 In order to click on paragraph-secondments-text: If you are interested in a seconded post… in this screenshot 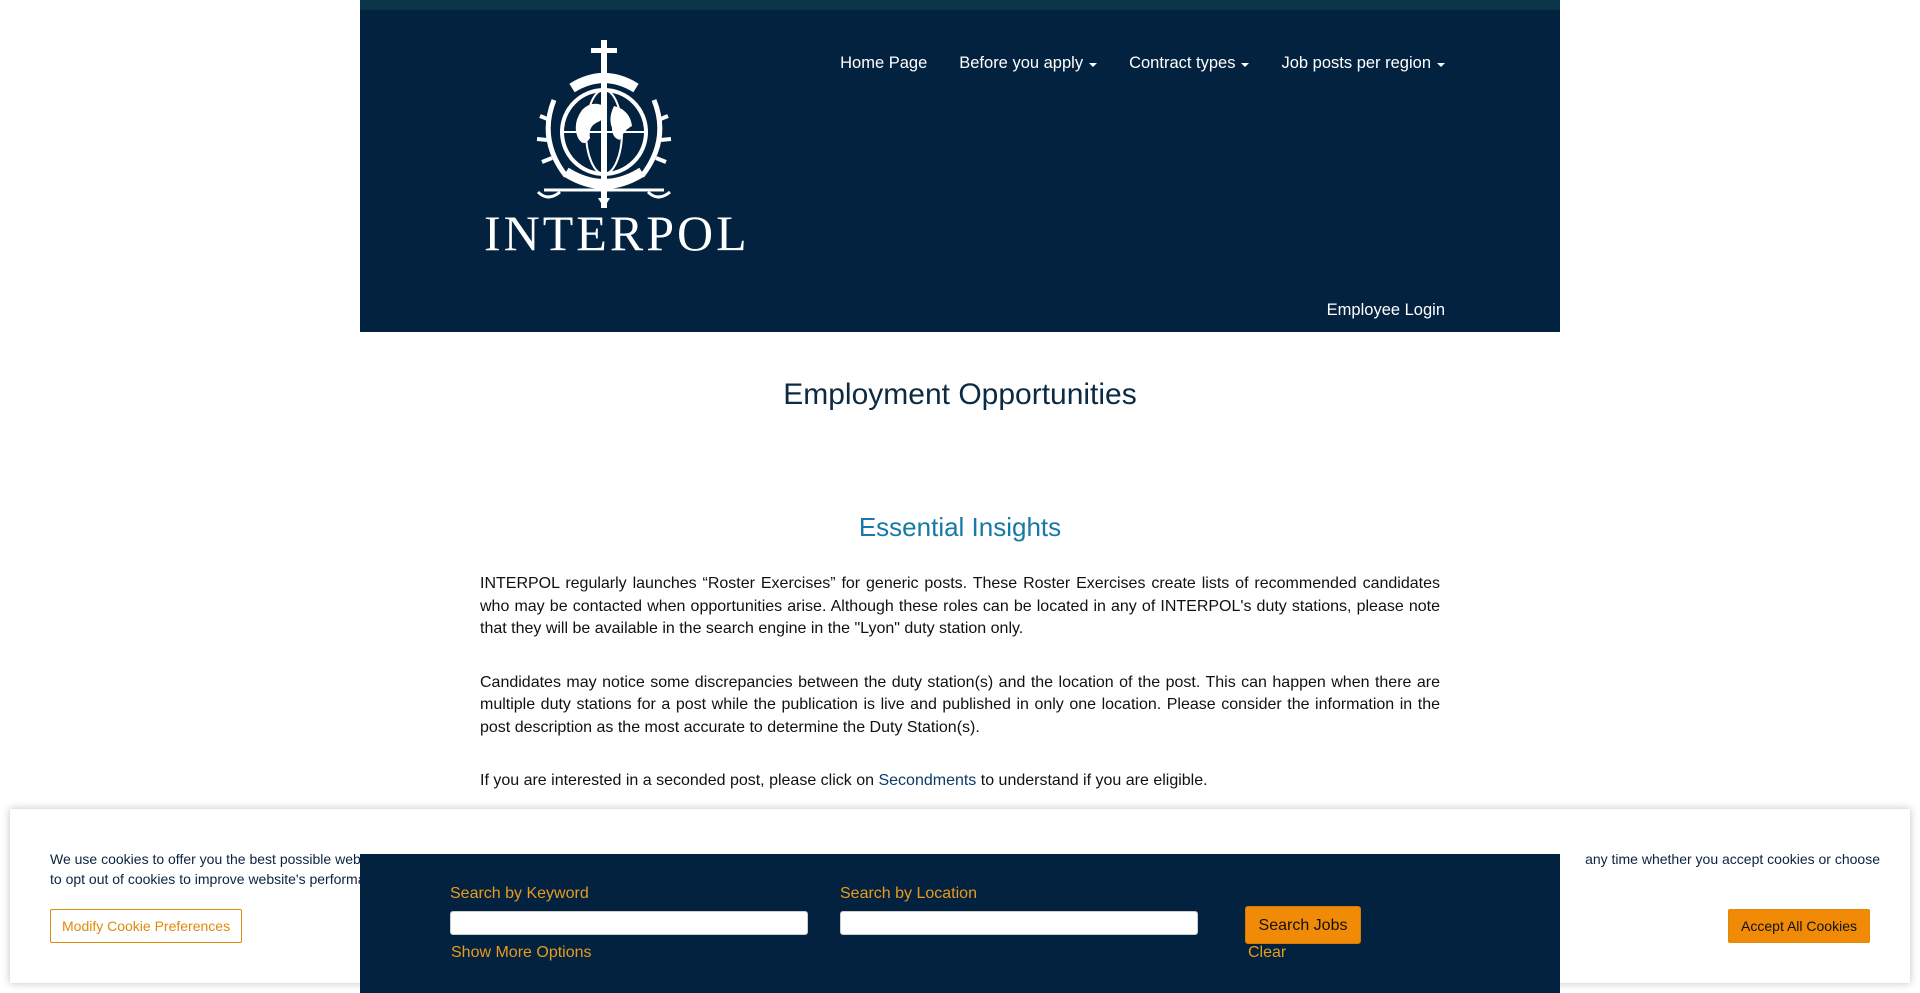, I will do `click(679, 780)`.